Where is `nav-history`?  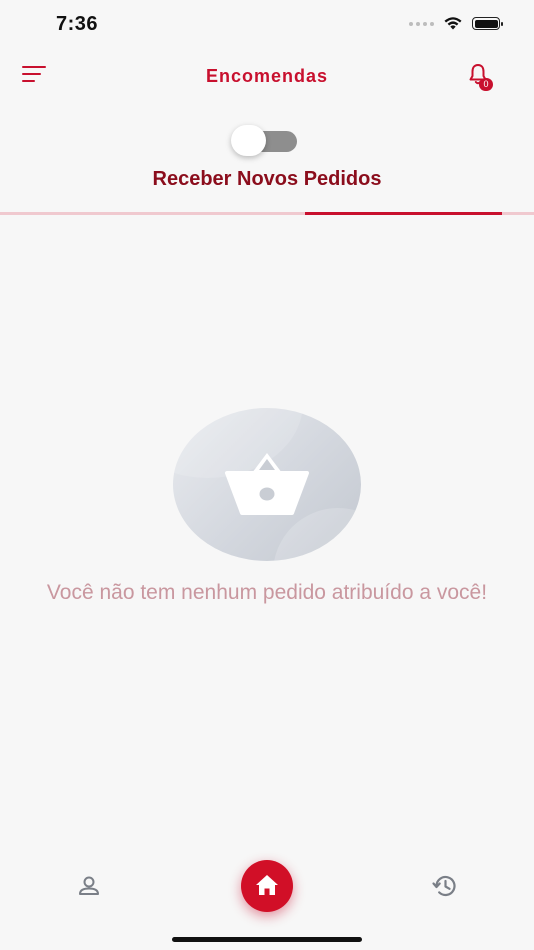
nav-history is located at coordinates (445, 886).